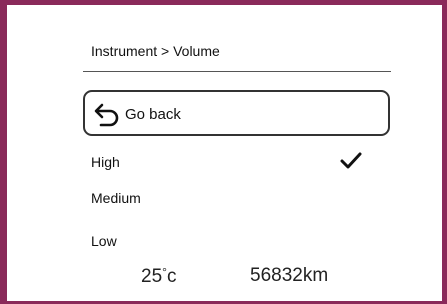  What do you see at coordinates (152, 276) in the screenshot?
I see `temperature-value: 25` at bounding box center [152, 276].